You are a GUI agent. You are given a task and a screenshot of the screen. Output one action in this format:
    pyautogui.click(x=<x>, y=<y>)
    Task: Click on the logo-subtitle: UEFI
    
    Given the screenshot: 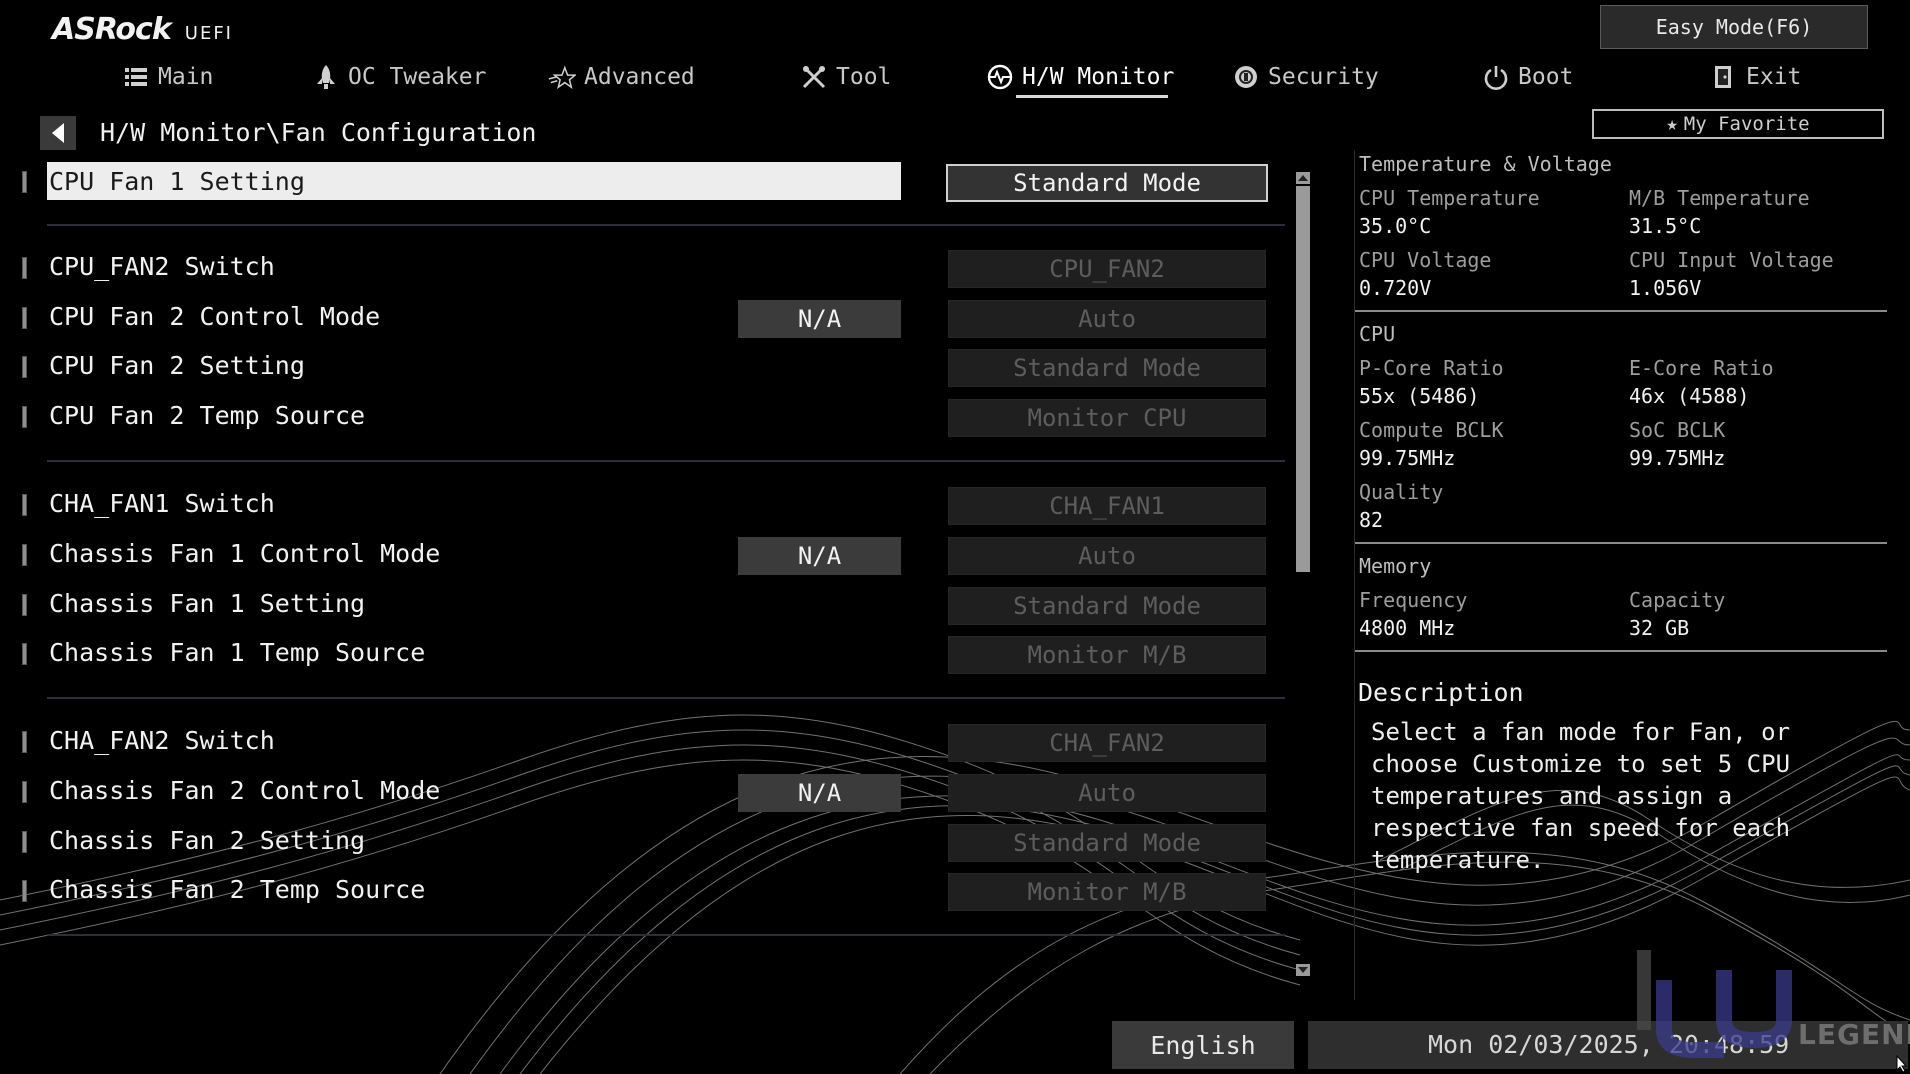 What is the action you would take?
    pyautogui.click(x=208, y=33)
    